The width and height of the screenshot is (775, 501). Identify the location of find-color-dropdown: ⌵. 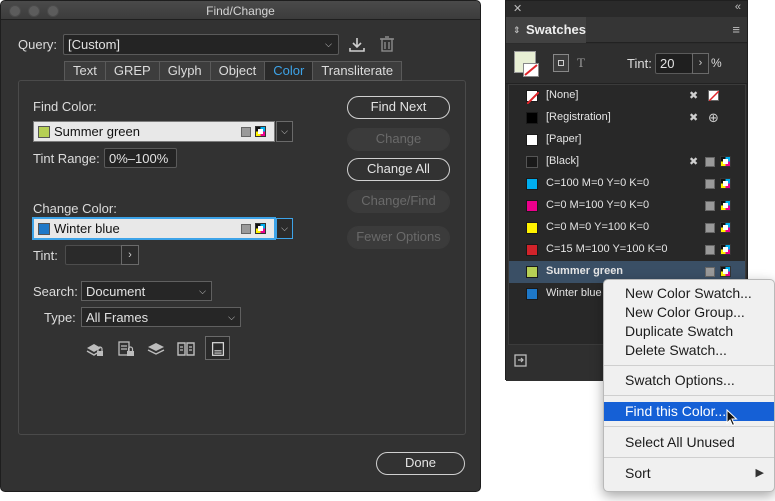
(284, 131).